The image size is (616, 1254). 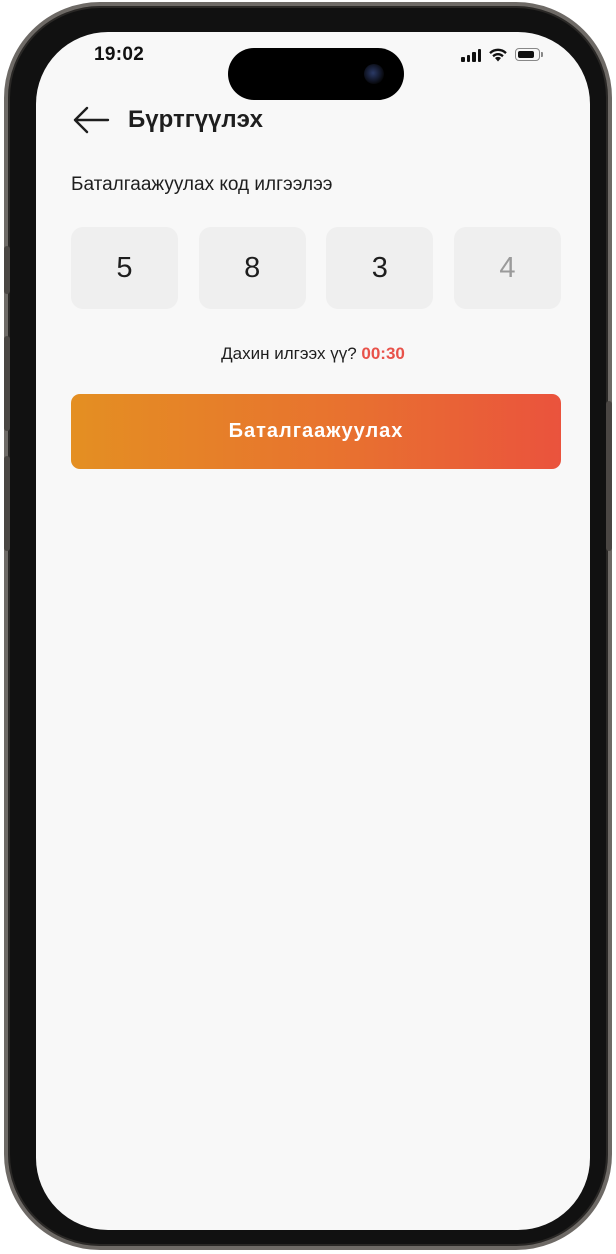 I want to click on status-time: 19:02, so click(x=119, y=54).